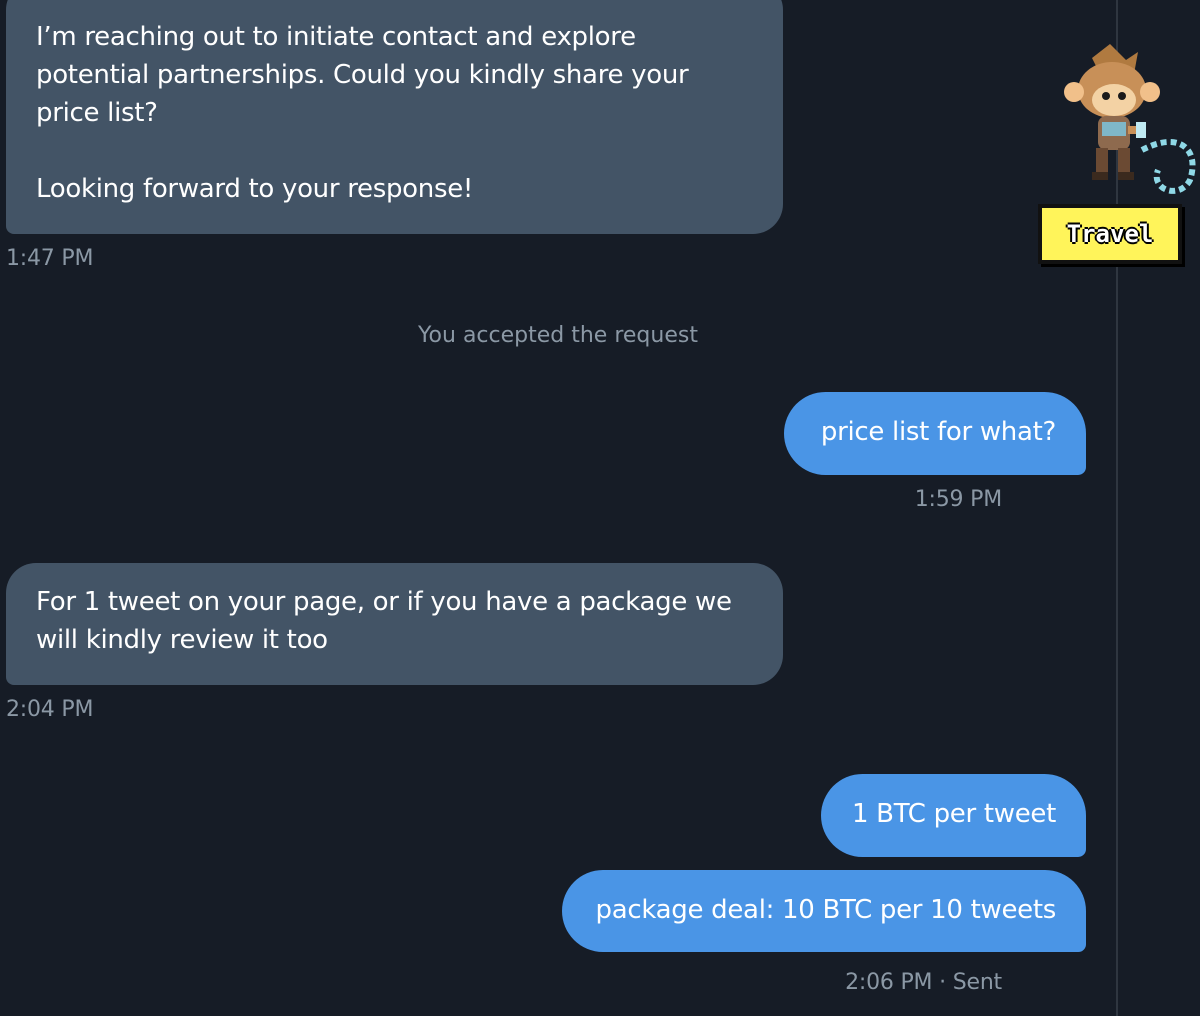 Image resolution: width=1200 pixels, height=1016 pixels. I want to click on outgoing-message-bubble: price list for what?, so click(935, 433).